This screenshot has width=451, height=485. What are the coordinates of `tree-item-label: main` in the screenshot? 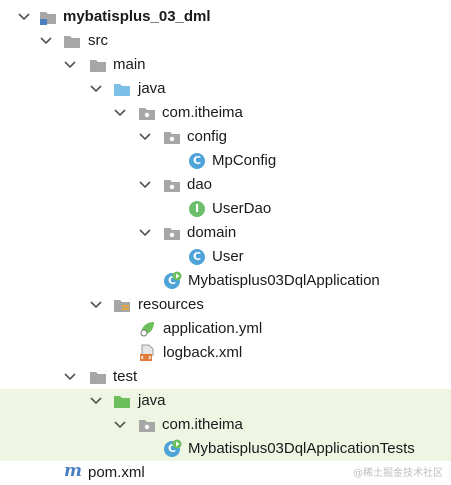 It's located at (129, 64).